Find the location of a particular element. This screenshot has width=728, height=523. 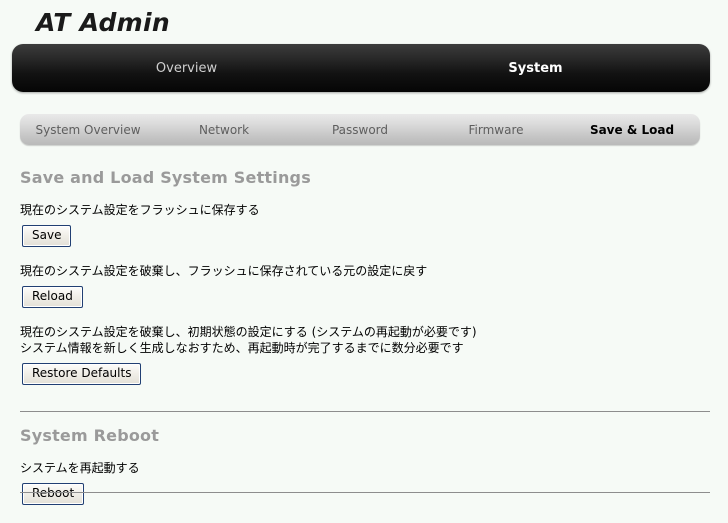

subnav-item-network: Network is located at coordinates (224, 129).